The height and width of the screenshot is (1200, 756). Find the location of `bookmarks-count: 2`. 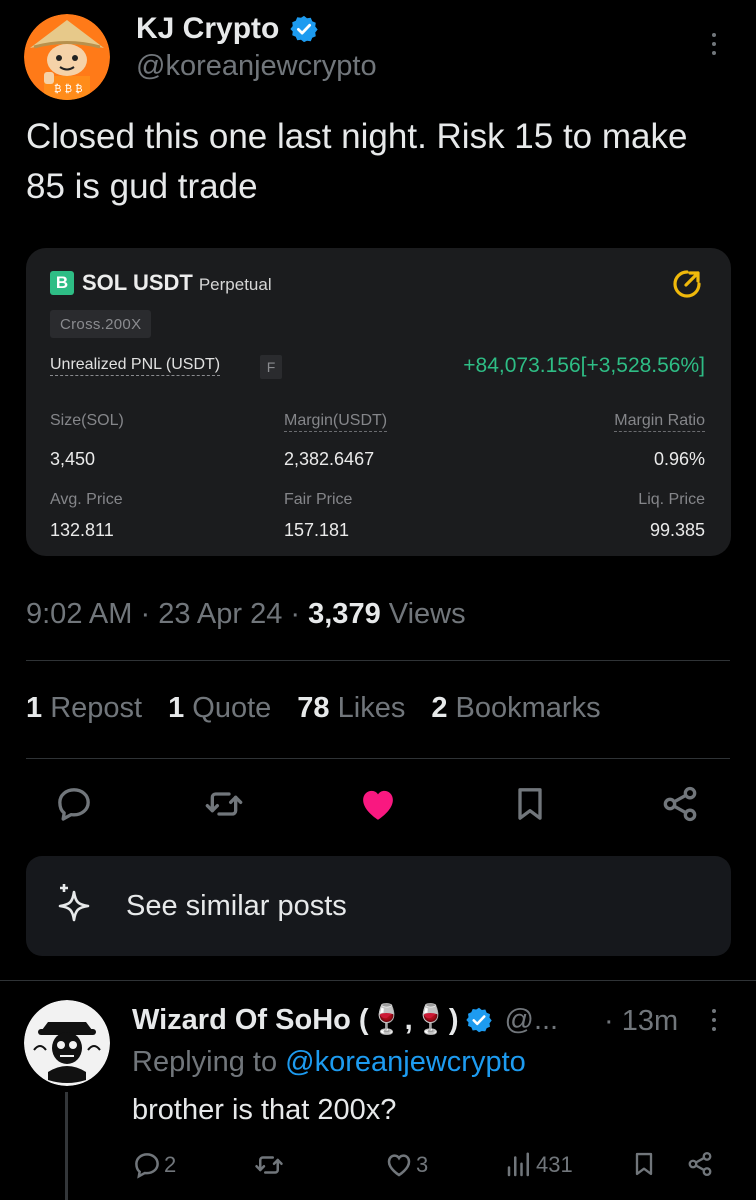

bookmarks-count: 2 is located at coordinates (439, 708).